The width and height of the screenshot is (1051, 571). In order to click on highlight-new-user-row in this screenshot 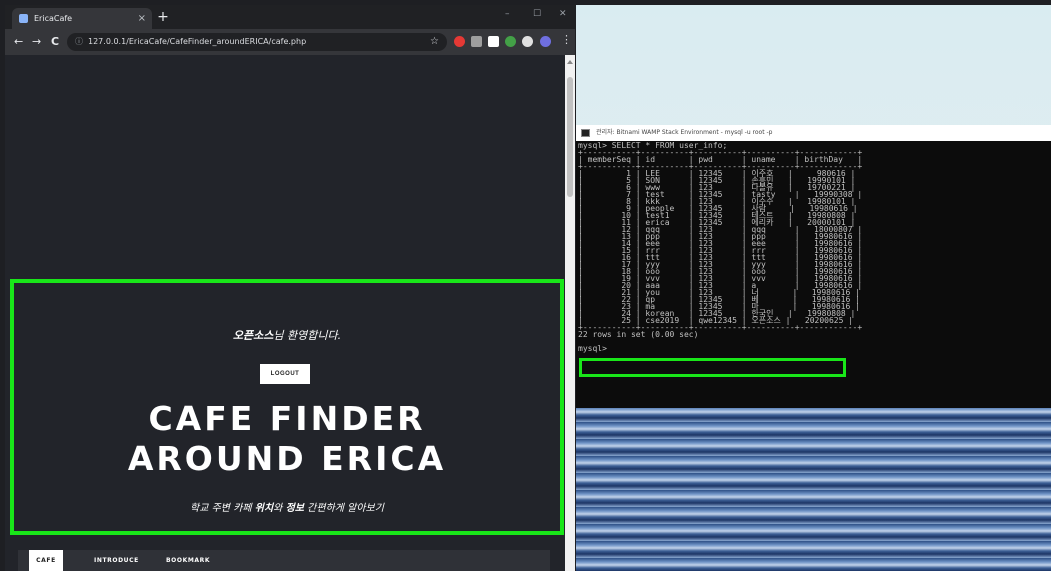, I will do `click(712, 367)`.